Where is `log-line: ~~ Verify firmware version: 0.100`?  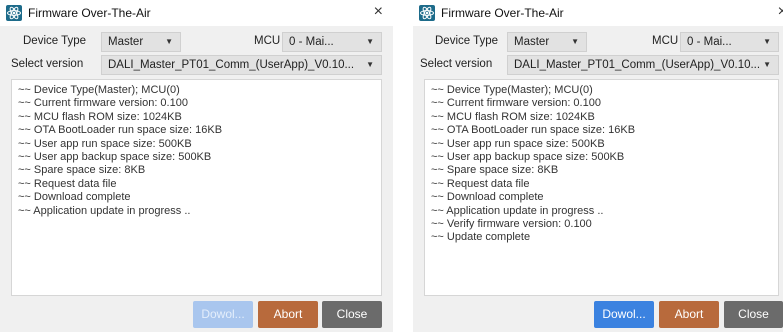
log-line: ~~ Verify firmware version: 0.100 is located at coordinates (511, 224).